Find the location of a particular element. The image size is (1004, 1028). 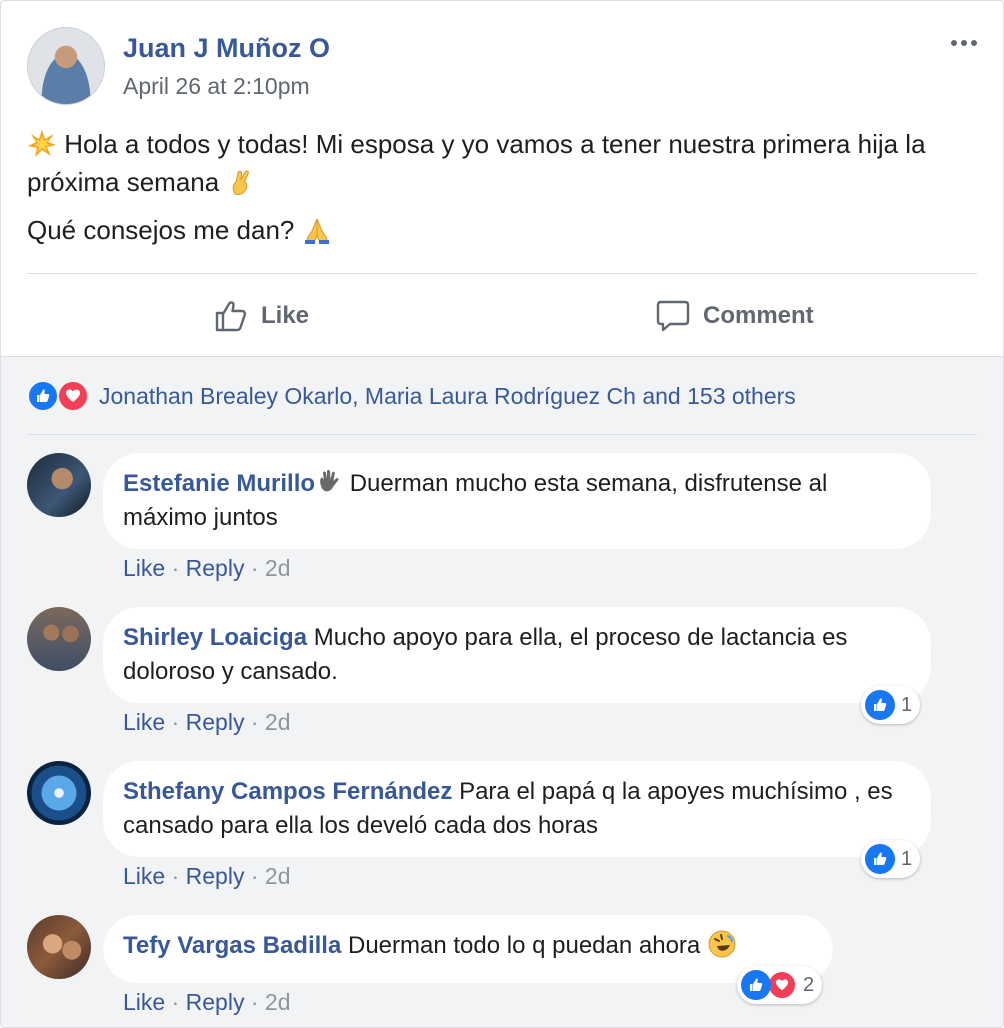

folded-hands-emoji is located at coordinates (316, 231).